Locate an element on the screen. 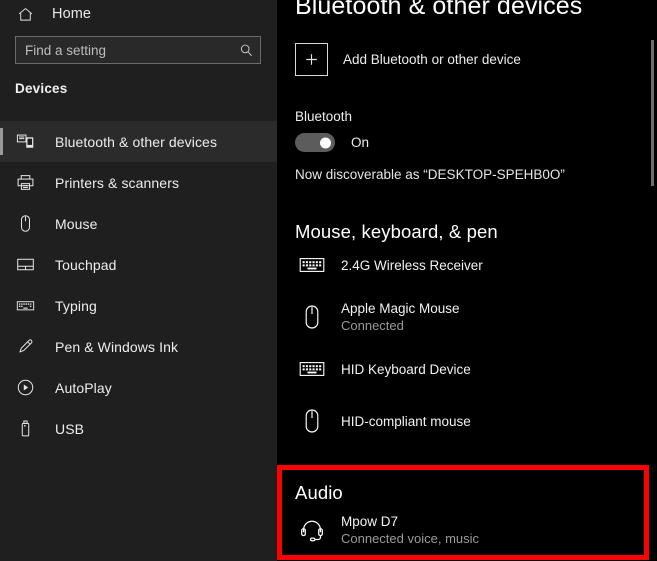 The width and height of the screenshot is (657, 561). device-text: Mpow D7 Connected voice, music is located at coordinates (410, 530).